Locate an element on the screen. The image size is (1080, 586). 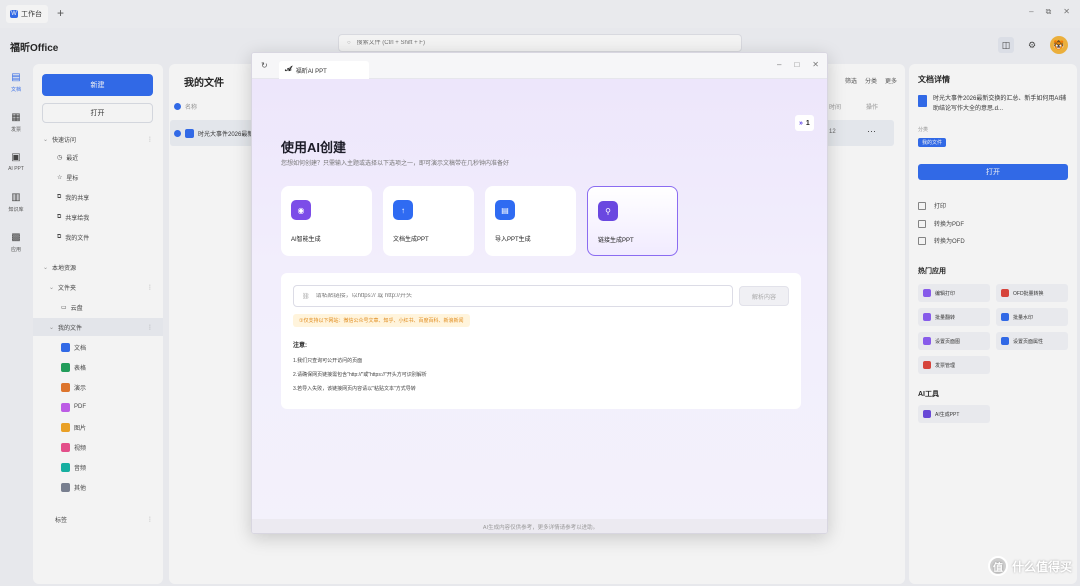
link-doc-icon: ⚲ is located at coordinates (608, 211).